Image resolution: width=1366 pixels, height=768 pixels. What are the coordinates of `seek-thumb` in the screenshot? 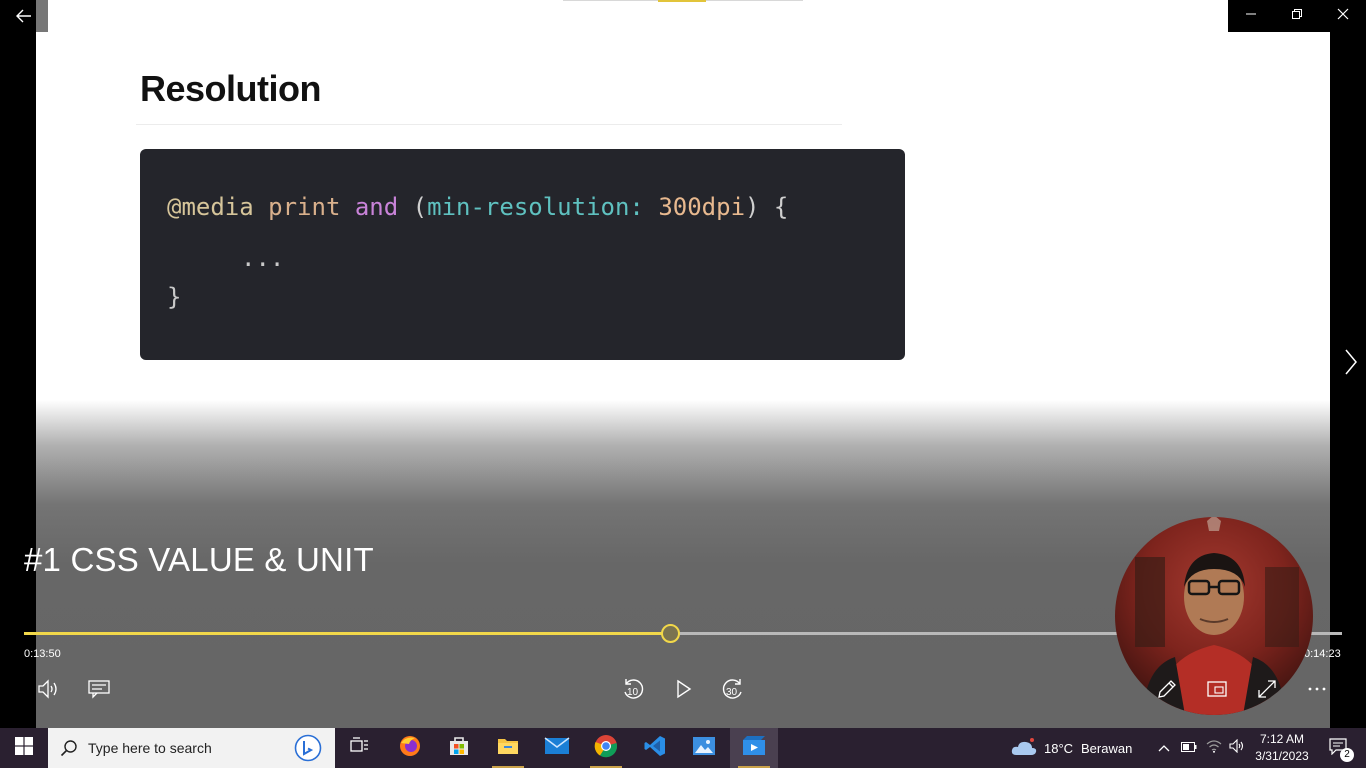 It's located at (670, 633).